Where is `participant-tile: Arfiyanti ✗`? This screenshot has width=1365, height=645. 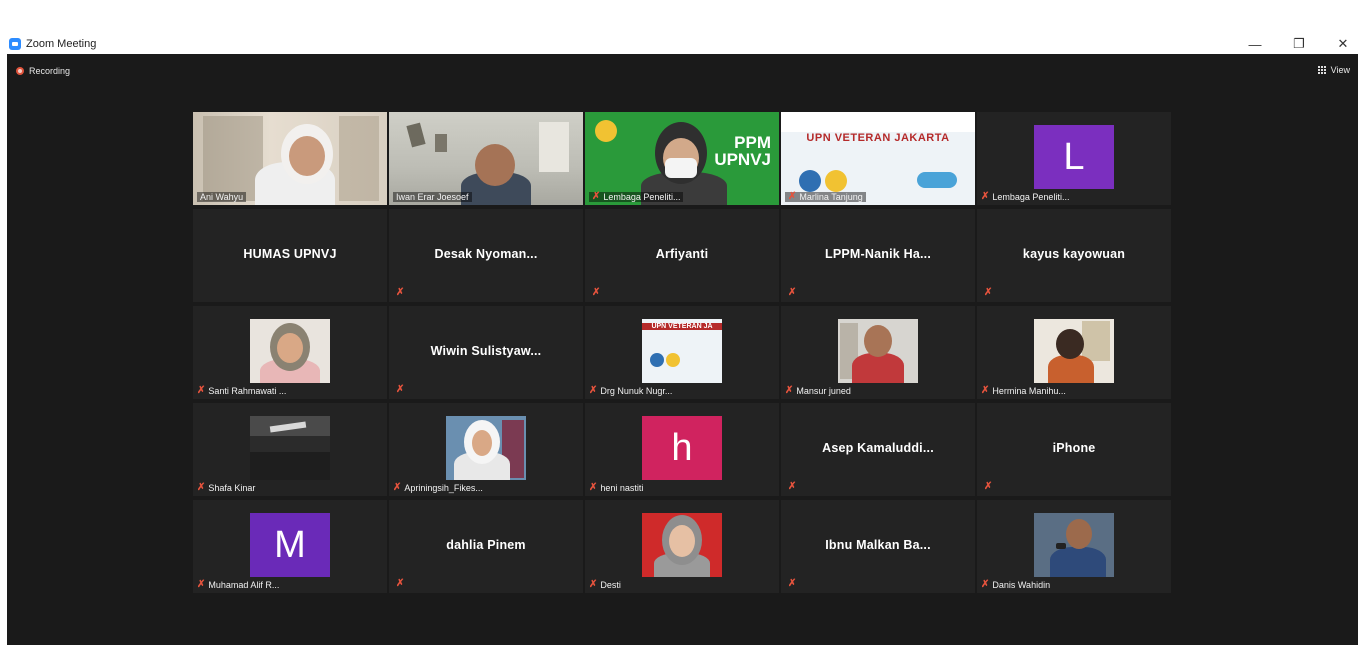
participant-tile: Arfiyanti ✗ is located at coordinates (682, 255).